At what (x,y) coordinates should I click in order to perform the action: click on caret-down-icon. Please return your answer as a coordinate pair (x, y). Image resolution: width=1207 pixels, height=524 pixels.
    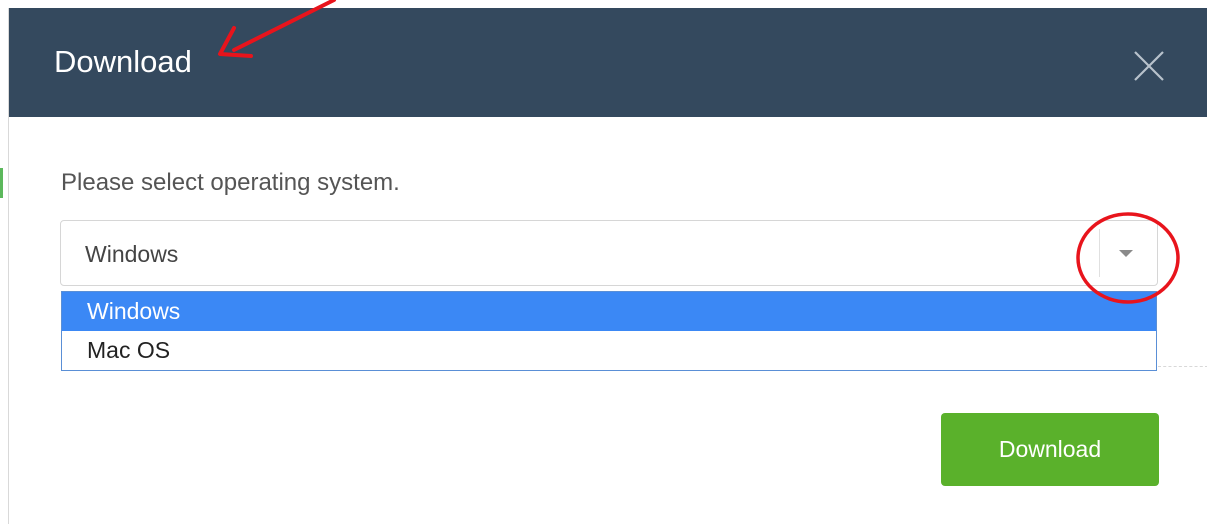
    Looking at the image, I should click on (1126, 253).